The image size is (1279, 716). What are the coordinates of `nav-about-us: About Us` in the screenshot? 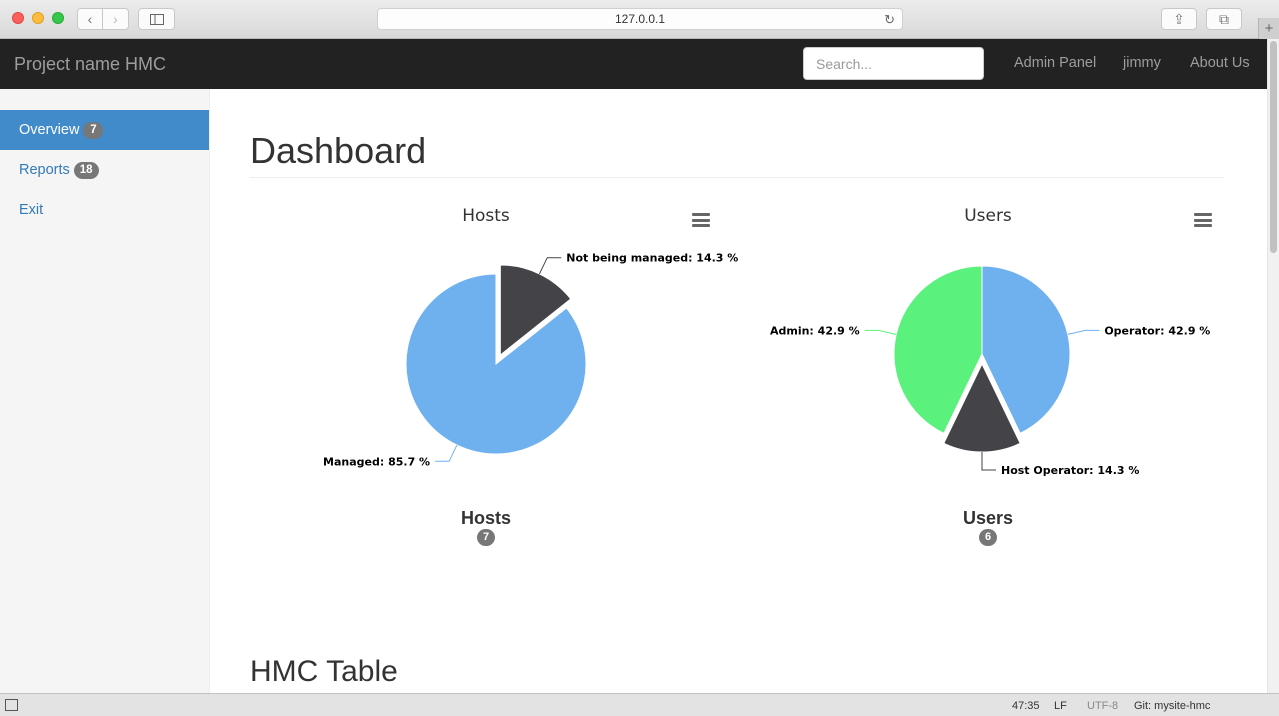 It's located at (1220, 63).